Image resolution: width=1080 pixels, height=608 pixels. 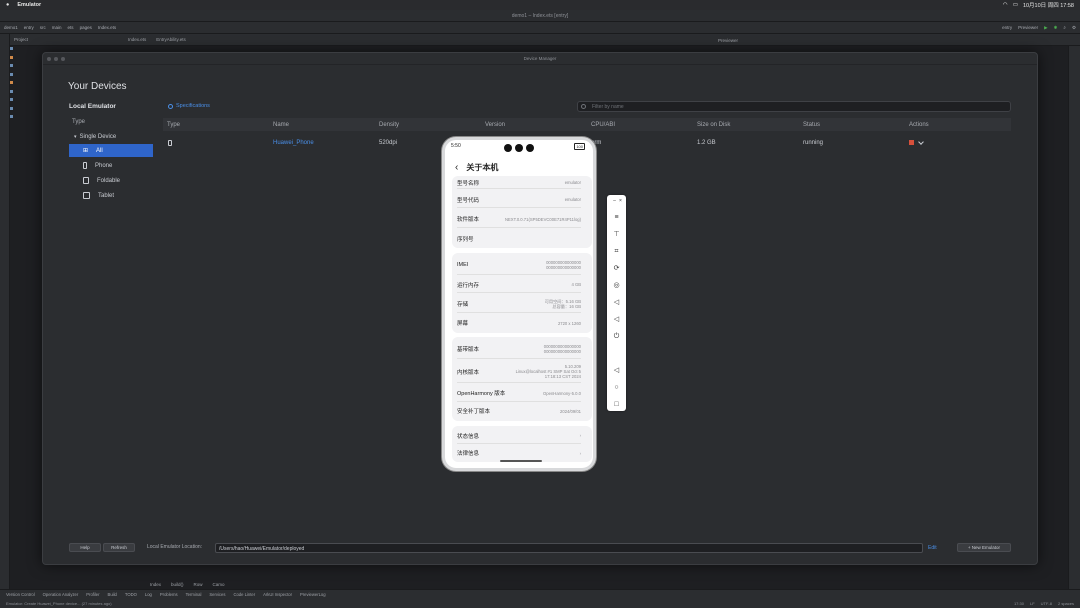 I want to click on stop-button, so click(x=911, y=142).